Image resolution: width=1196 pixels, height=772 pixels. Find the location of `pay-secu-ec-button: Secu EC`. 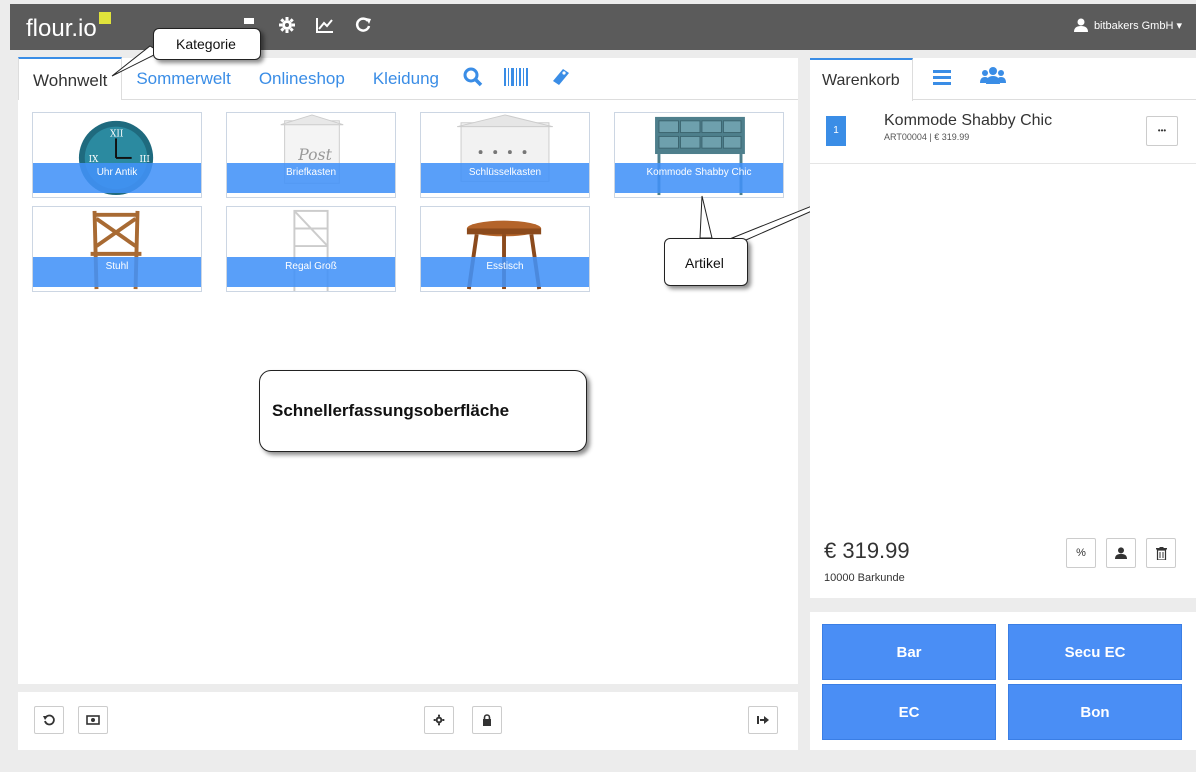

pay-secu-ec-button: Secu EC is located at coordinates (1095, 652).